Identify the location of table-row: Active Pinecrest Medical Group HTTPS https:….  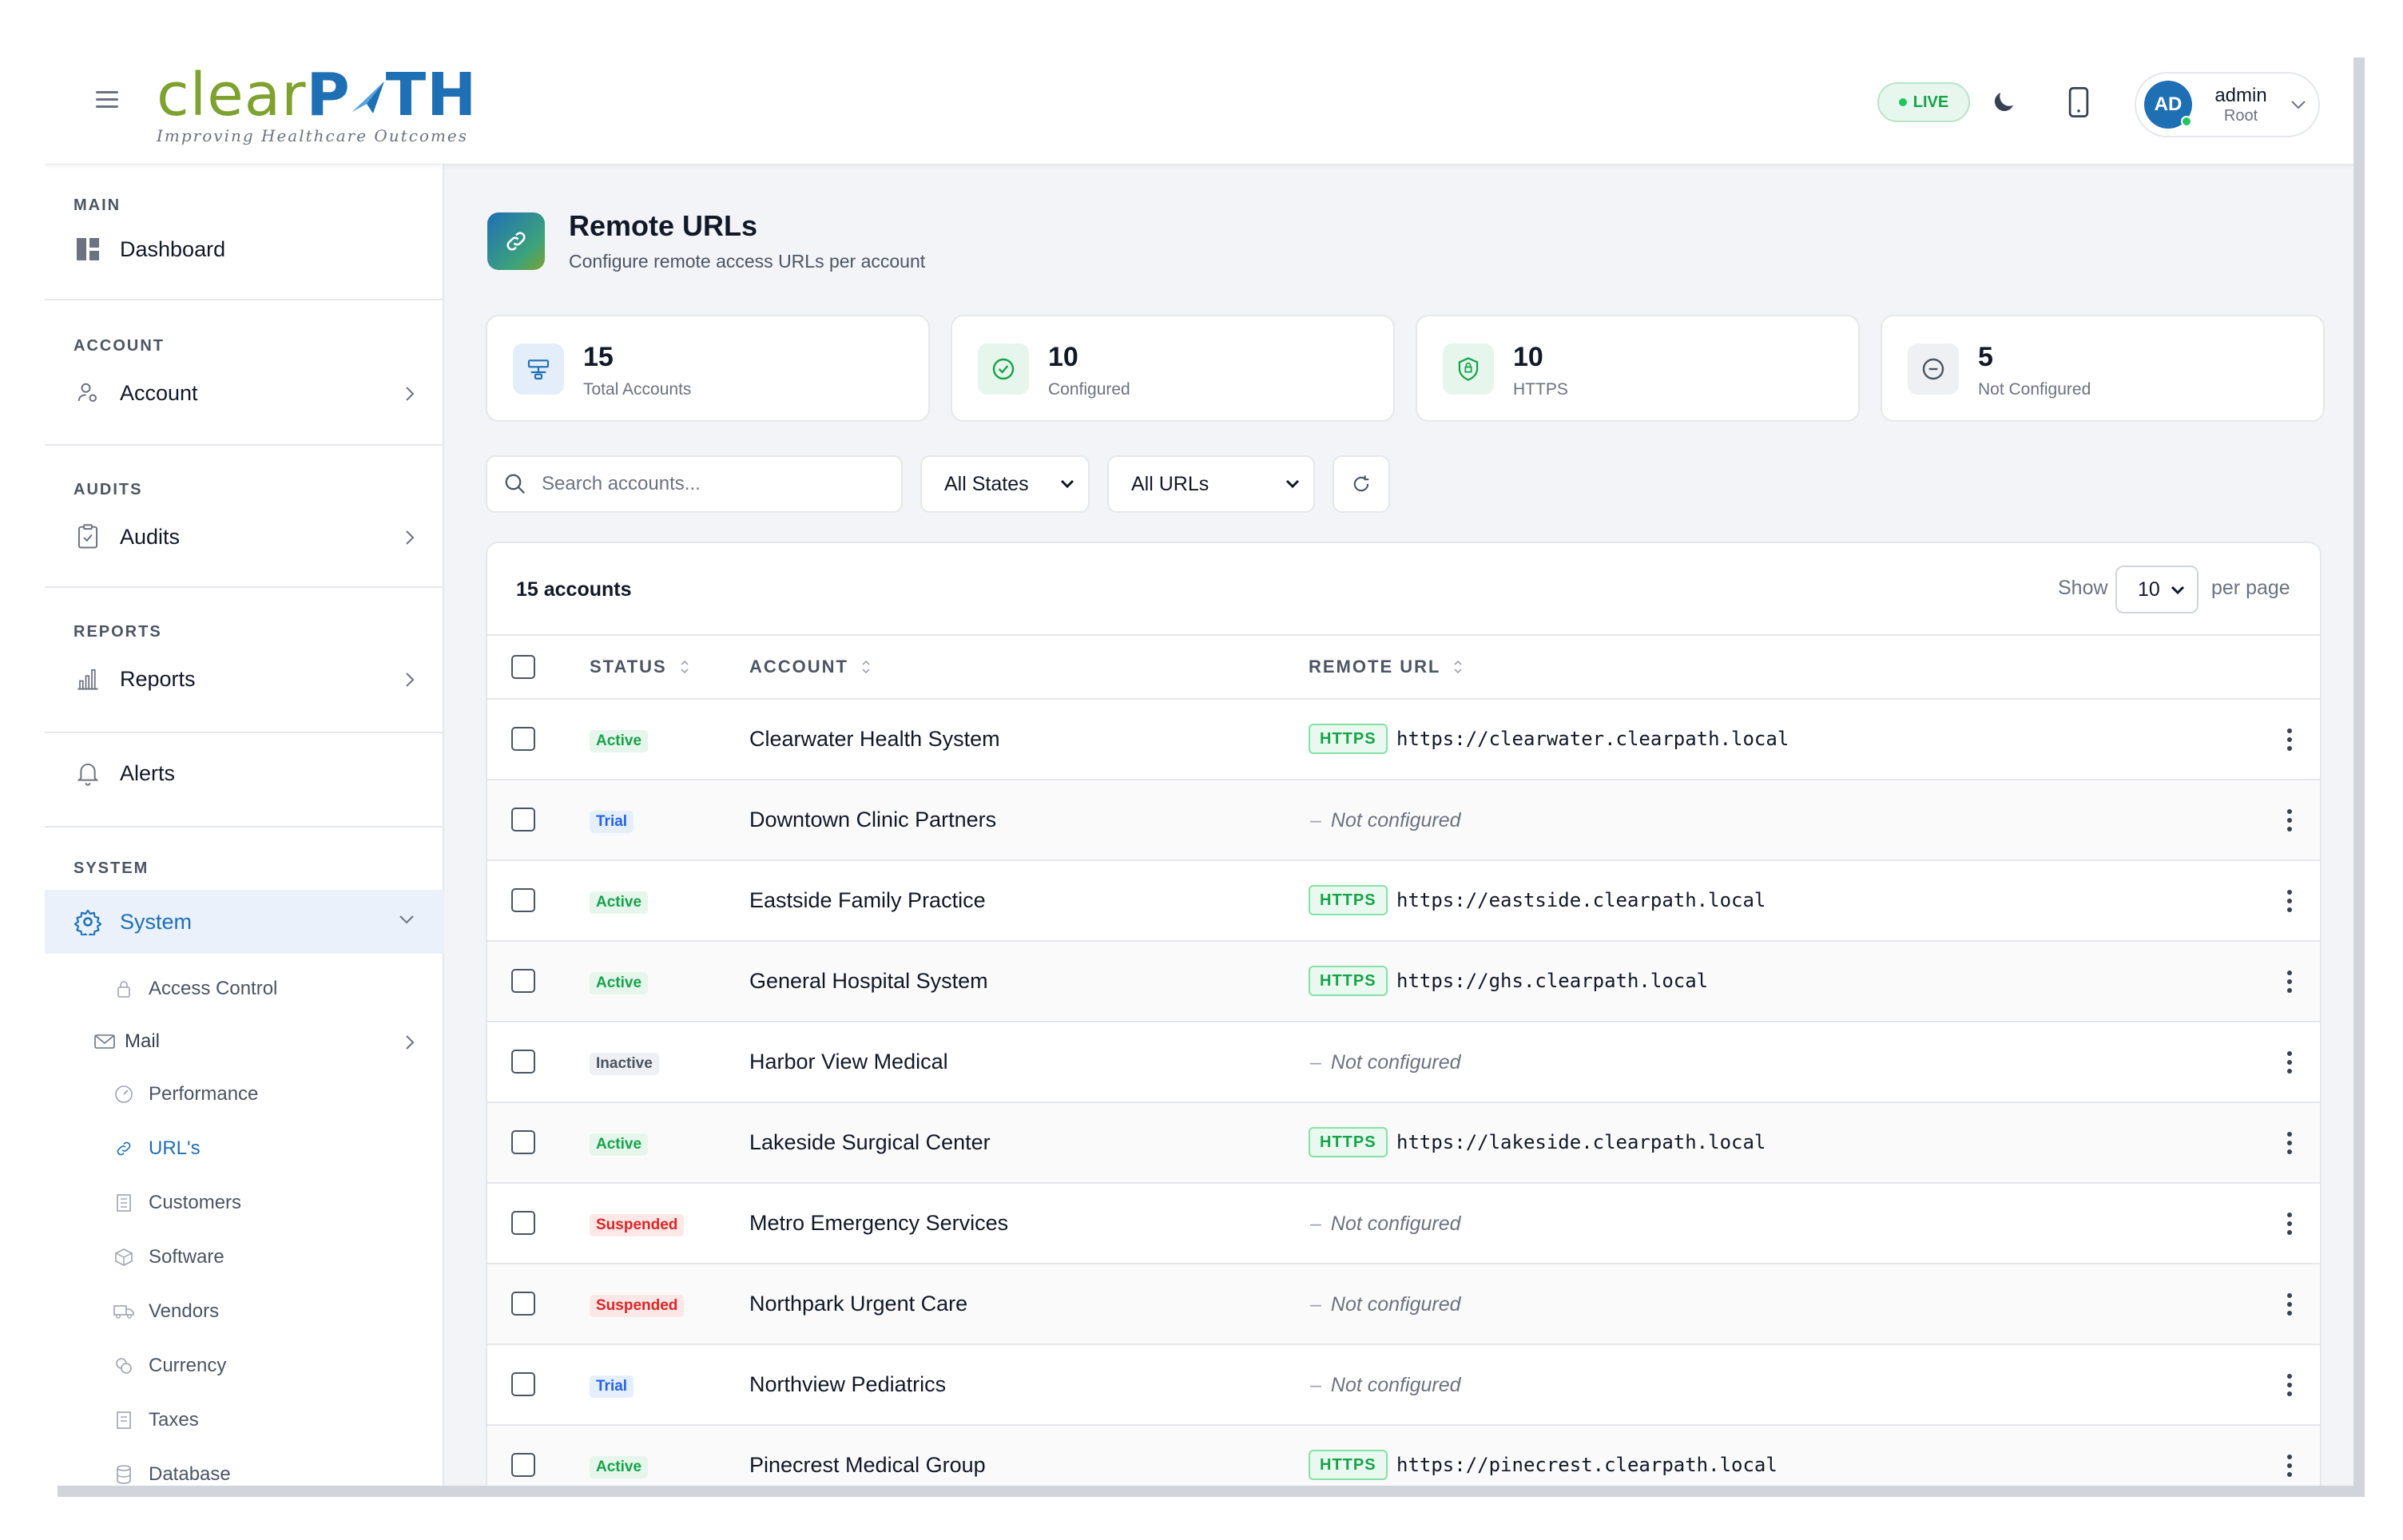
(1403, 1456).